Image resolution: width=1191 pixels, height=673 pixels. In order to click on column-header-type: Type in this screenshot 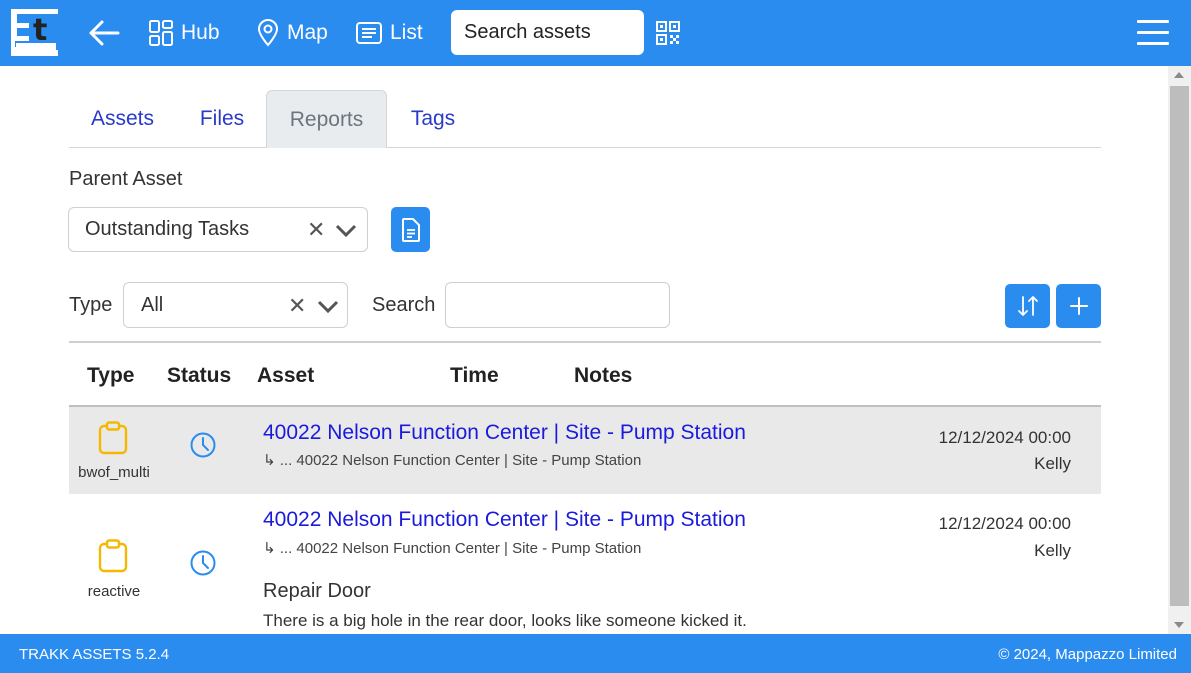, I will do `click(110, 376)`.